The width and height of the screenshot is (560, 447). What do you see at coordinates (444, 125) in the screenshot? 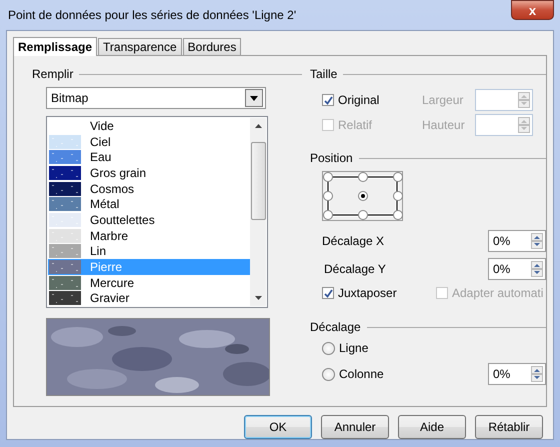
I see `field-label: Hauteur` at bounding box center [444, 125].